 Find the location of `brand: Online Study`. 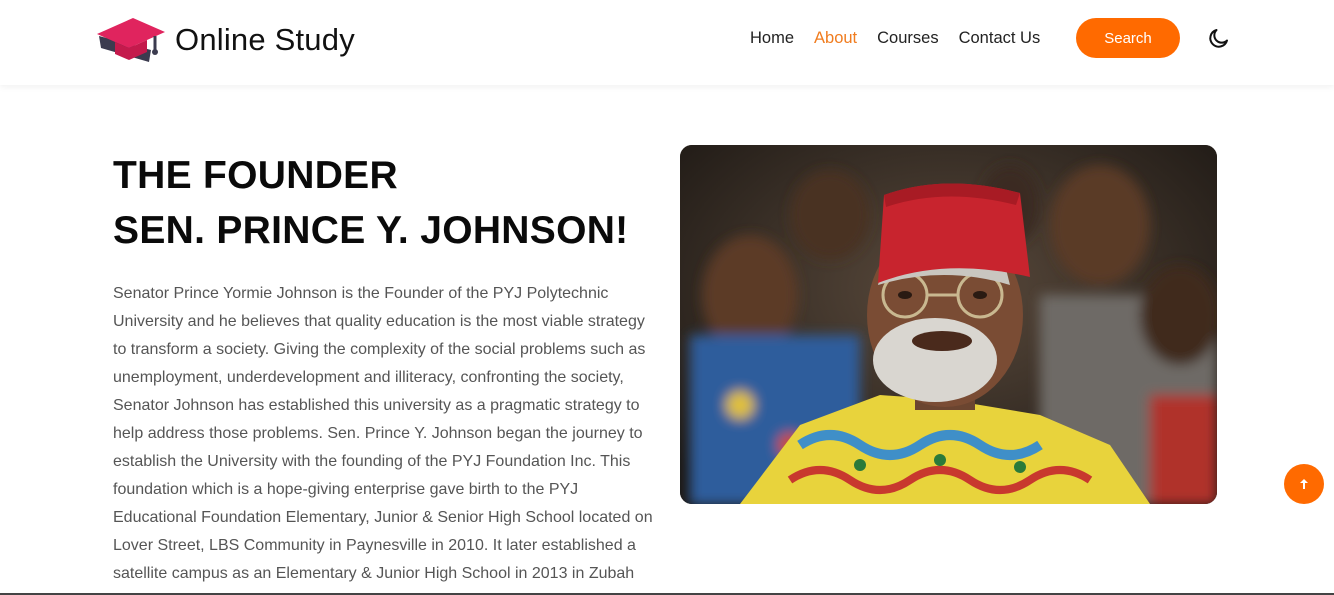

brand: Online Study is located at coordinates (225, 40).